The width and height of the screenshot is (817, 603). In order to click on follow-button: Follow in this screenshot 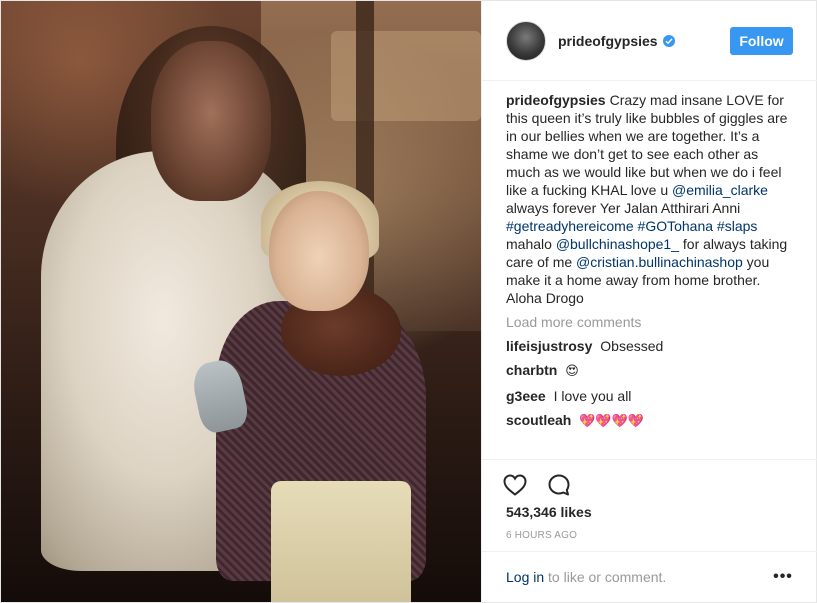, I will do `click(761, 40)`.